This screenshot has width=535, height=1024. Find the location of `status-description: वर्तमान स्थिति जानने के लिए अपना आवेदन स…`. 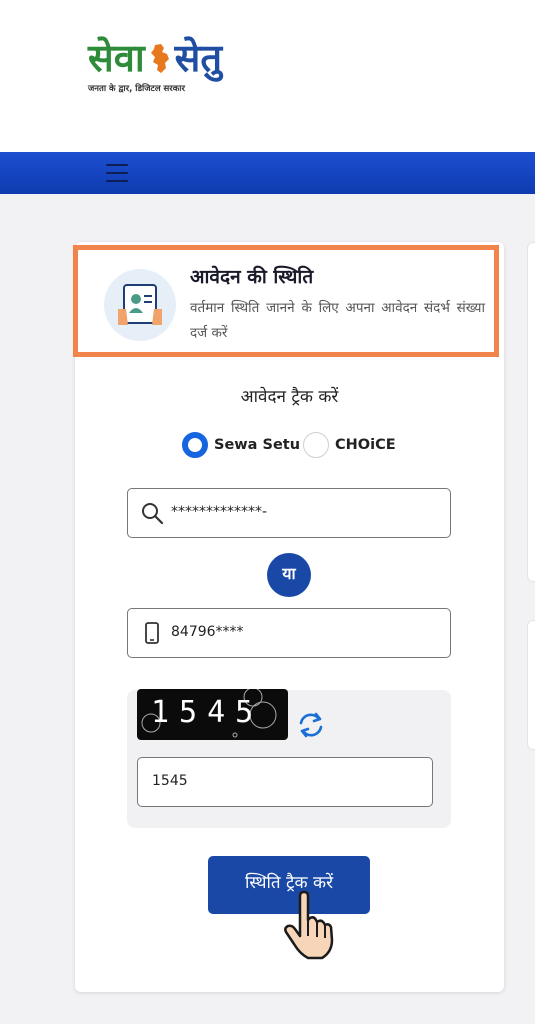

status-description: वर्तमान स्थिति जानने के लिए अपना आवेदन स… is located at coordinates (337, 320).